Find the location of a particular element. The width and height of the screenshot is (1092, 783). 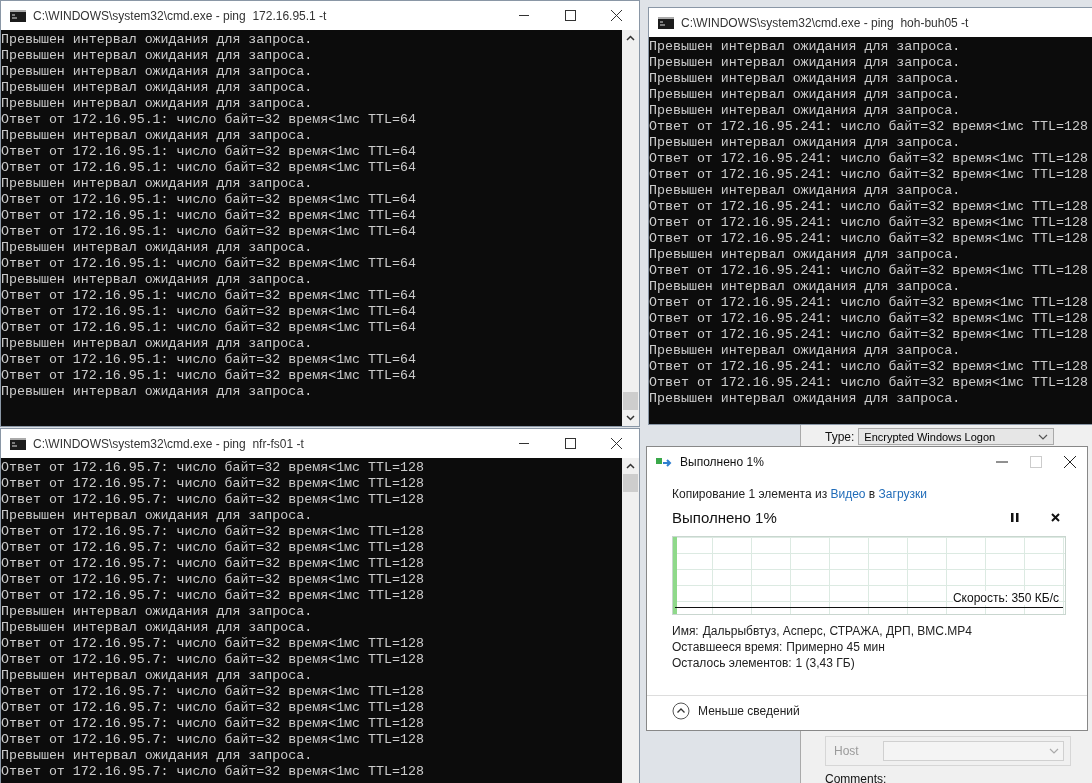

type-label: Type: is located at coordinates (840, 436).